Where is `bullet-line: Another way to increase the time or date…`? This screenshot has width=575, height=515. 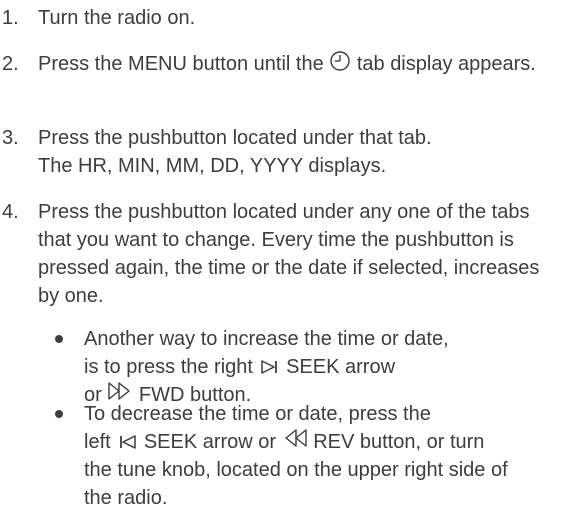 bullet-line: Another way to increase the time or date… is located at coordinates (266, 339).